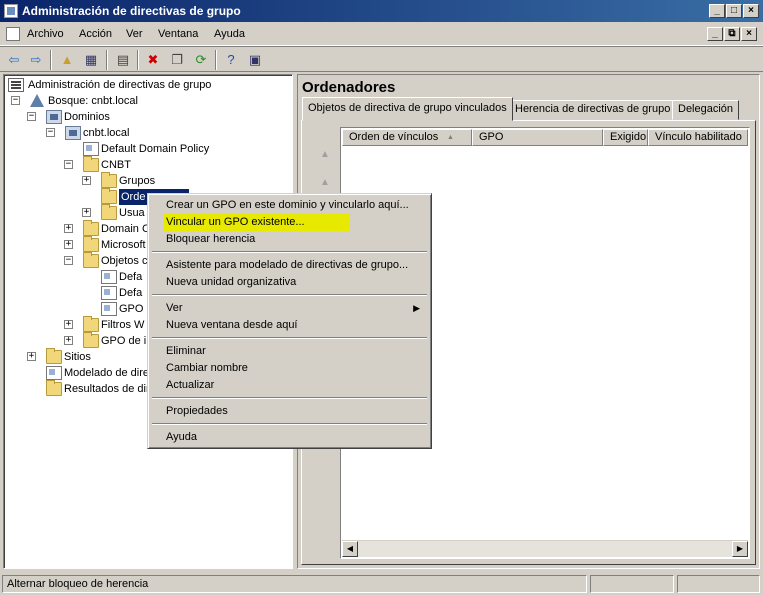 The height and width of the screenshot is (595, 763). Describe the element at coordinates (177, 60) in the screenshot. I see `copy-icon: ❐` at that location.